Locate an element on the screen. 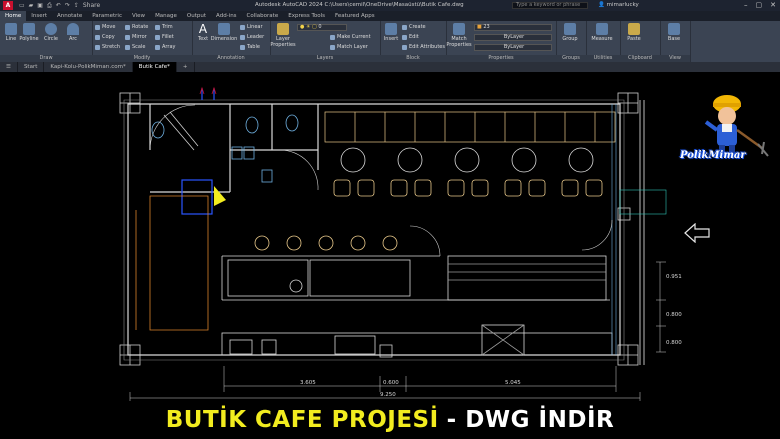 This screenshot has height=439, width=780. clipboard-panel-title: Clipboard is located at coordinates (640, 58).